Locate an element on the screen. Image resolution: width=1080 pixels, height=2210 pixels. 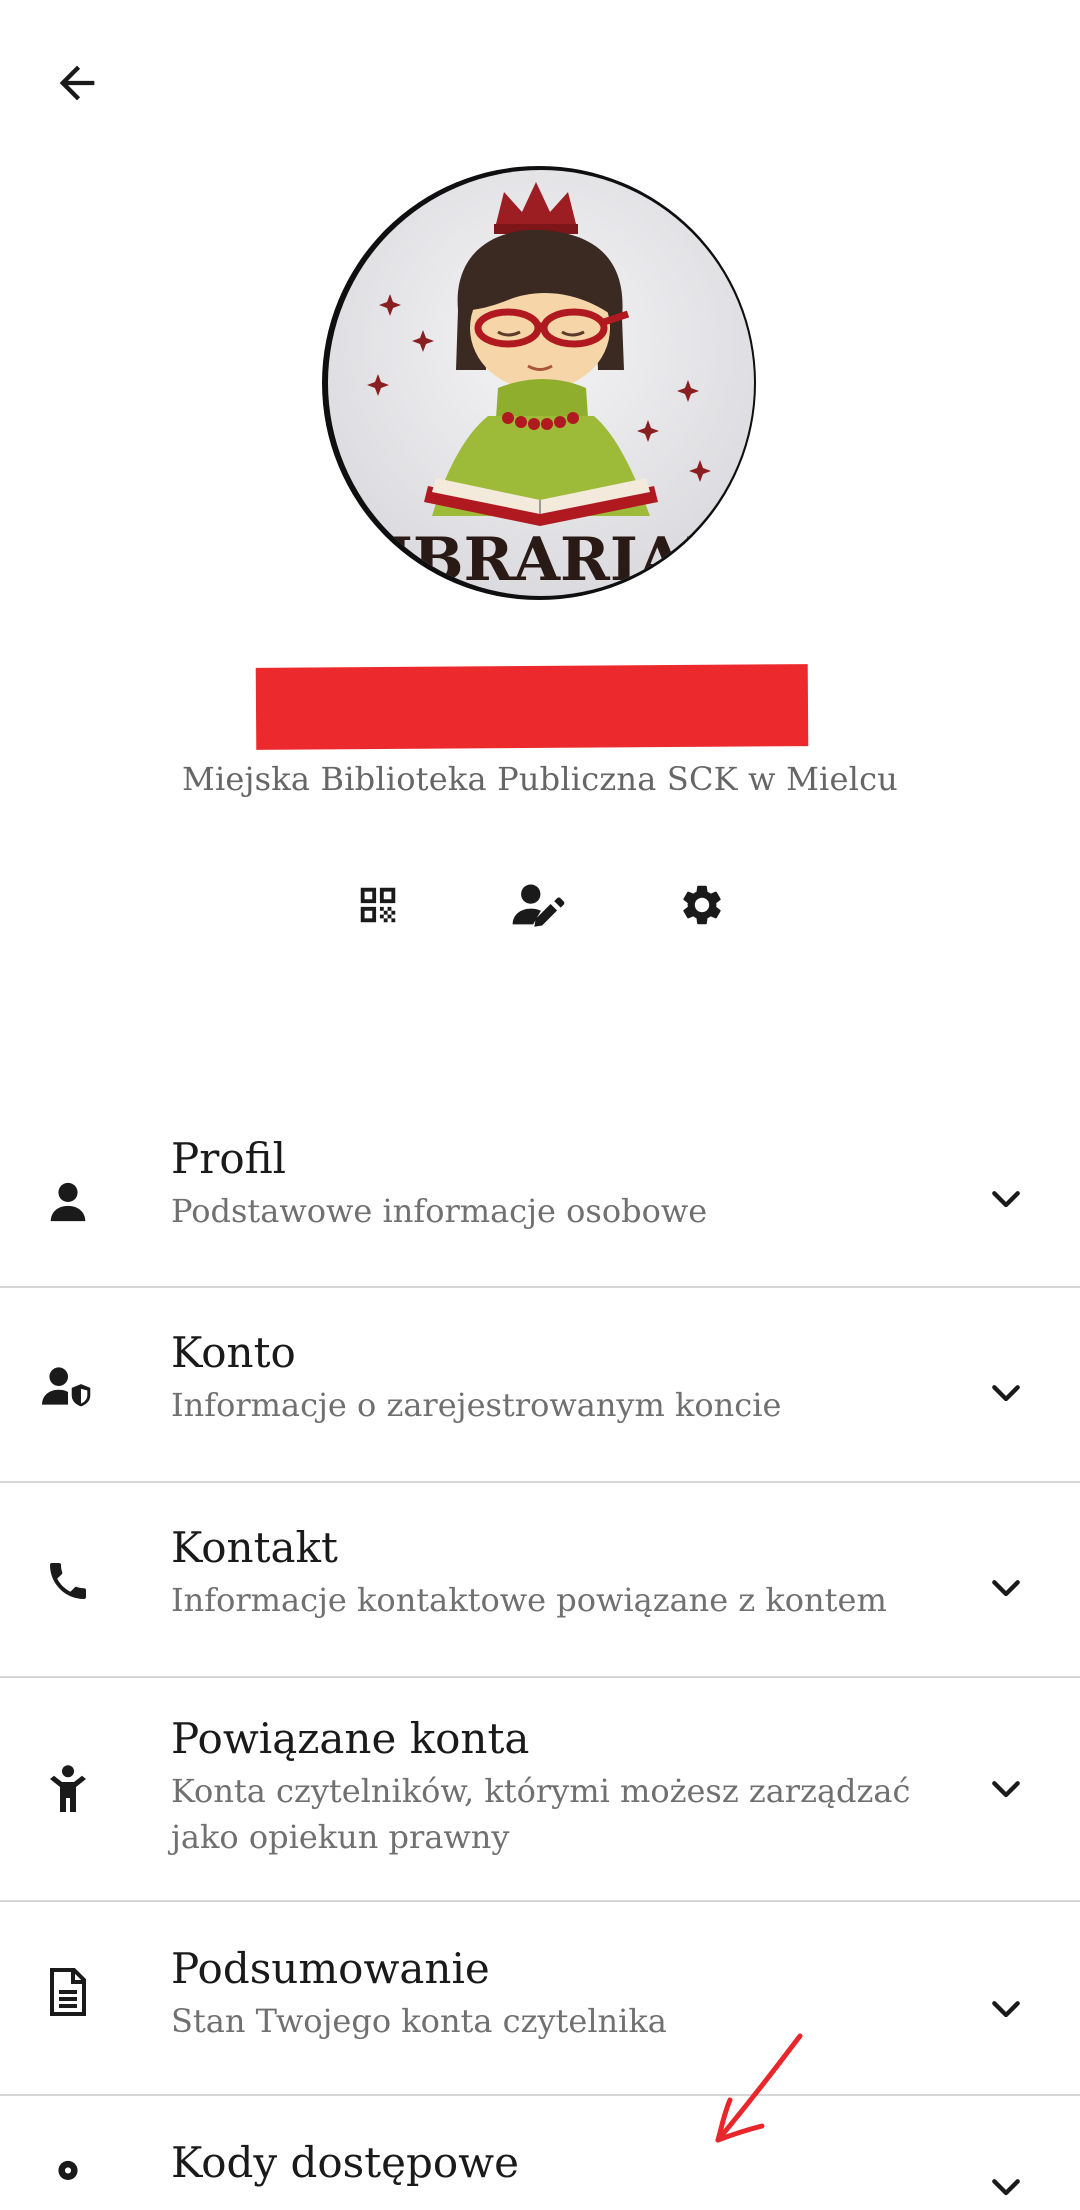
gear-icon is located at coordinates (702, 905).